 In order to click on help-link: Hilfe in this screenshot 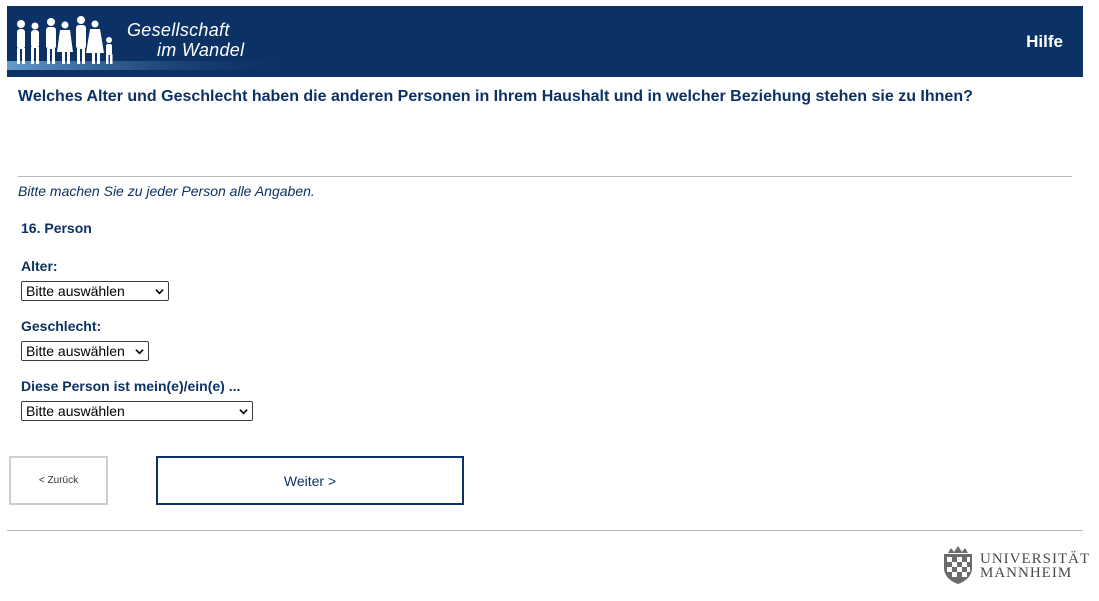, I will do `click(1044, 42)`.